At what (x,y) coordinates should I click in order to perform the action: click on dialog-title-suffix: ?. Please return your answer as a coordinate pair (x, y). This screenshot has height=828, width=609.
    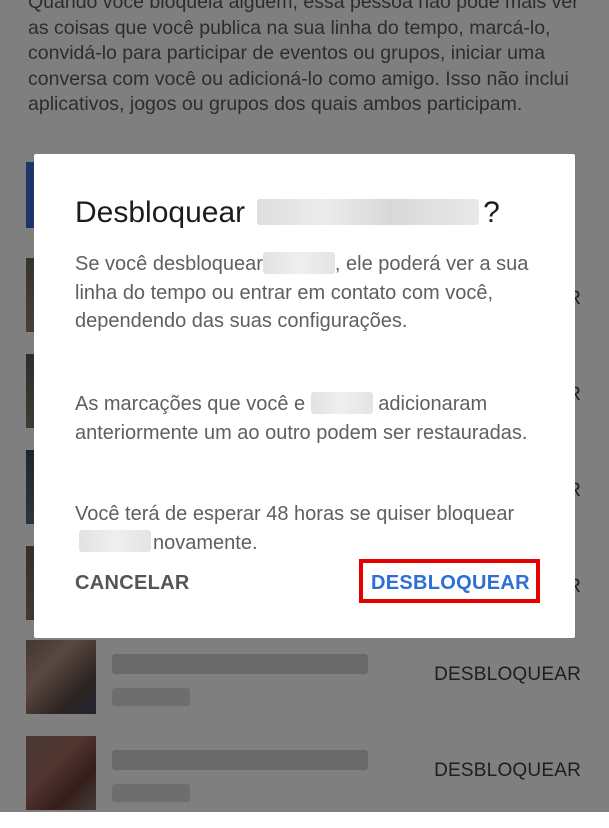
    Looking at the image, I should click on (491, 212).